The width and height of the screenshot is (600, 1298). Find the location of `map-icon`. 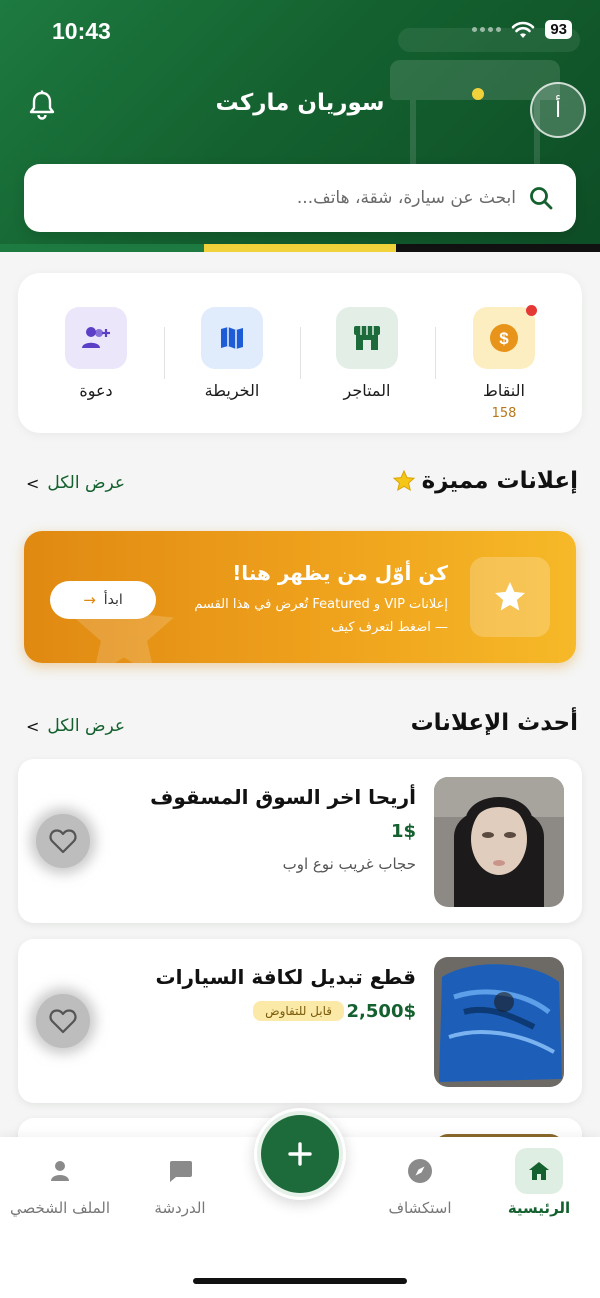

map-icon is located at coordinates (232, 338).